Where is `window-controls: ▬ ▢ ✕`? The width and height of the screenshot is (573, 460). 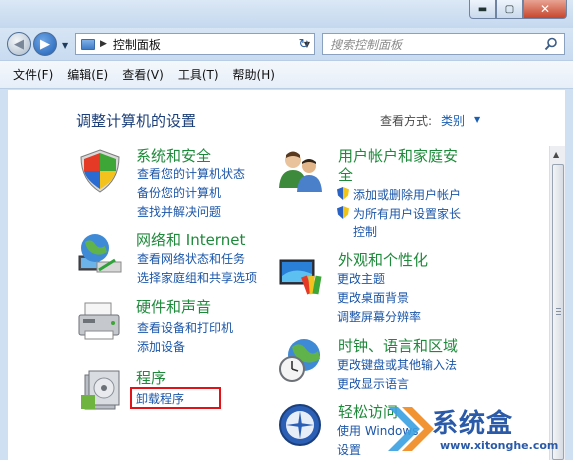 window-controls: ▬ ▢ ✕ is located at coordinates (518, 10).